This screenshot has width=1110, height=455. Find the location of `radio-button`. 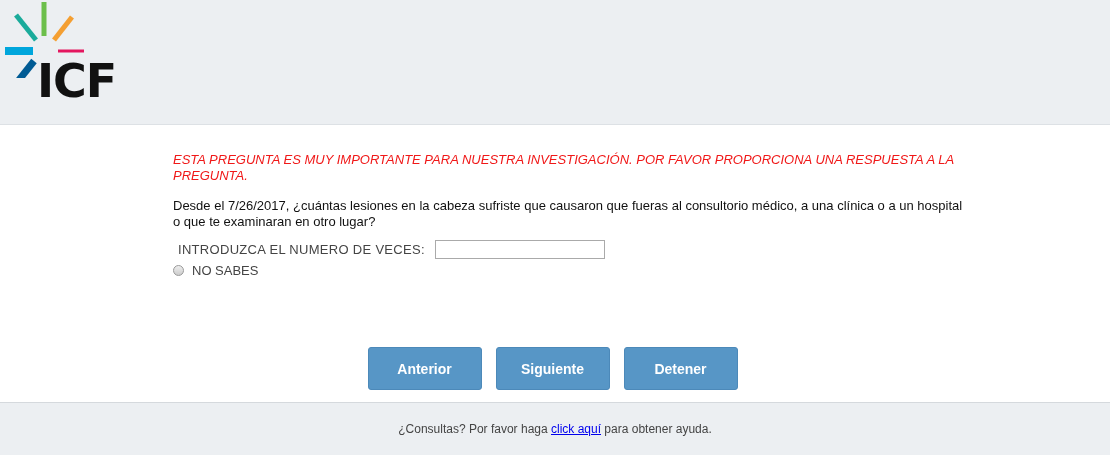

radio-button is located at coordinates (178, 270).